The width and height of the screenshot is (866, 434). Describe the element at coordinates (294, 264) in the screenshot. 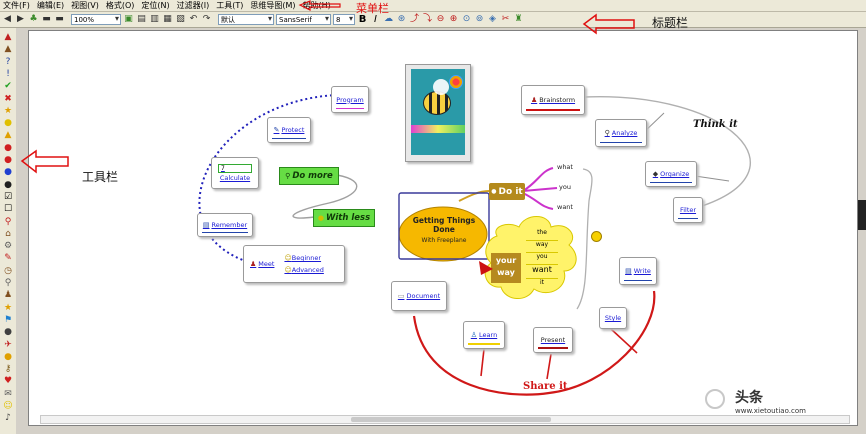

I see `meet-group-node: ♟ Meet ☺Beginner ☺Advanced` at that location.